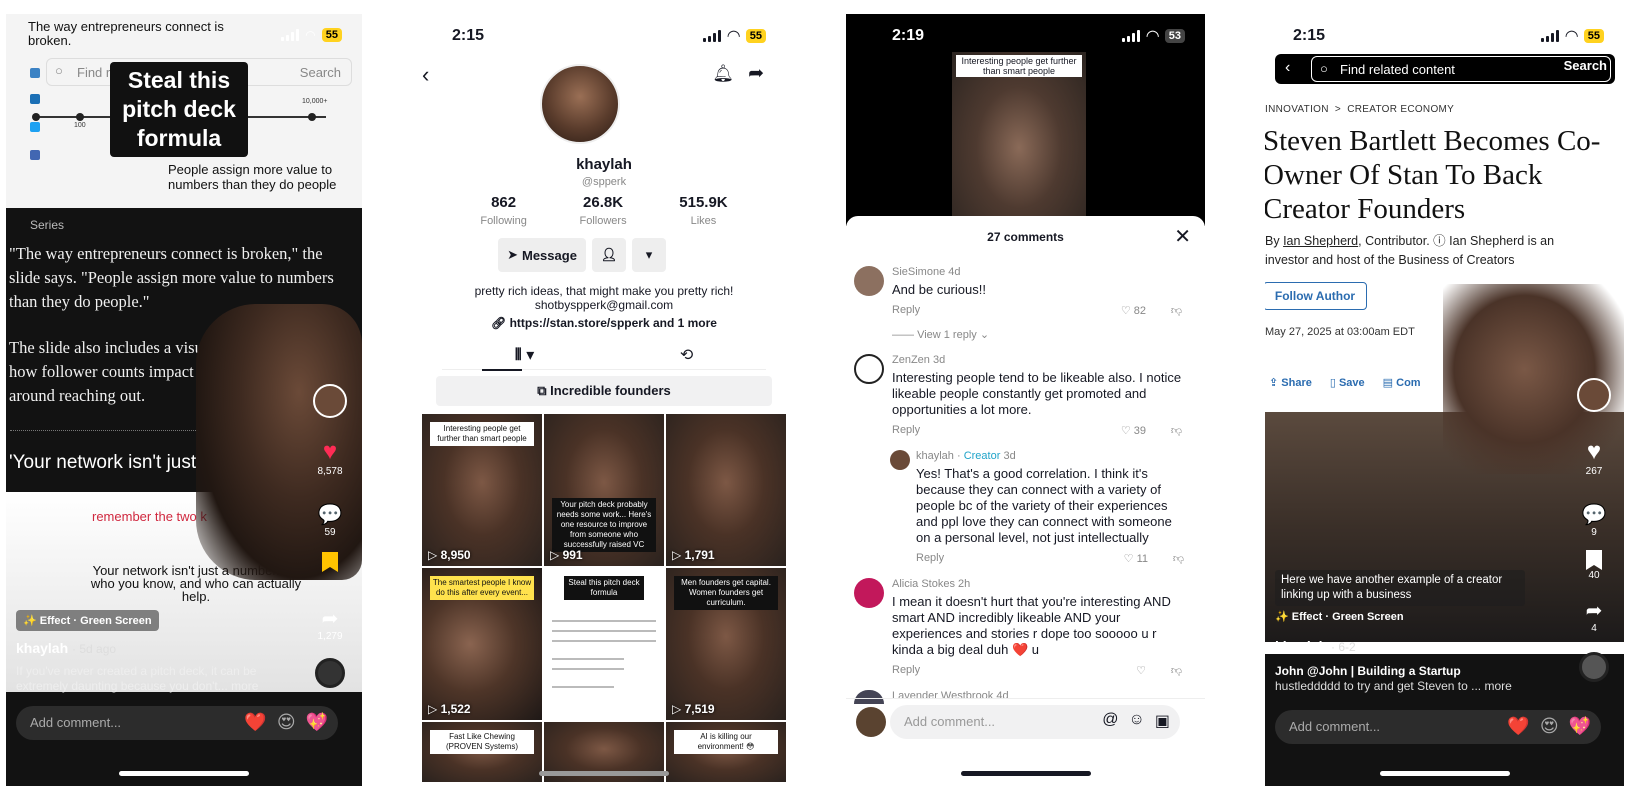  Describe the element at coordinates (1290, 382) in the screenshot. I see `share-link: ⇪ Share` at that location.